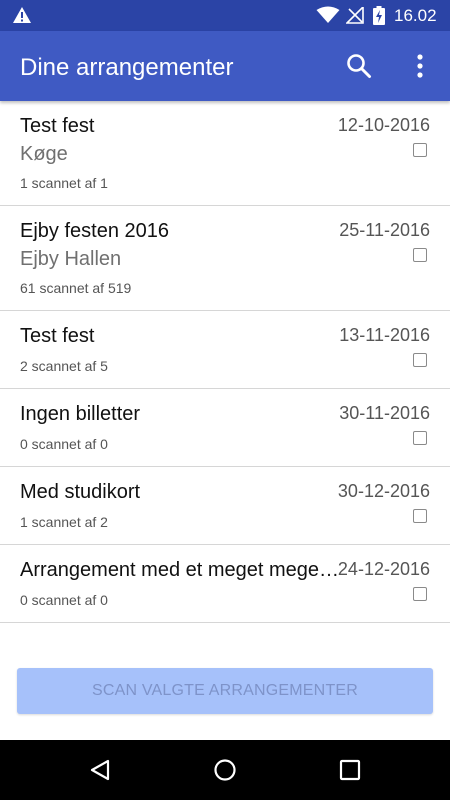 The image size is (450, 800). What do you see at coordinates (355, 15) in the screenshot?
I see `no-signal-icon` at bounding box center [355, 15].